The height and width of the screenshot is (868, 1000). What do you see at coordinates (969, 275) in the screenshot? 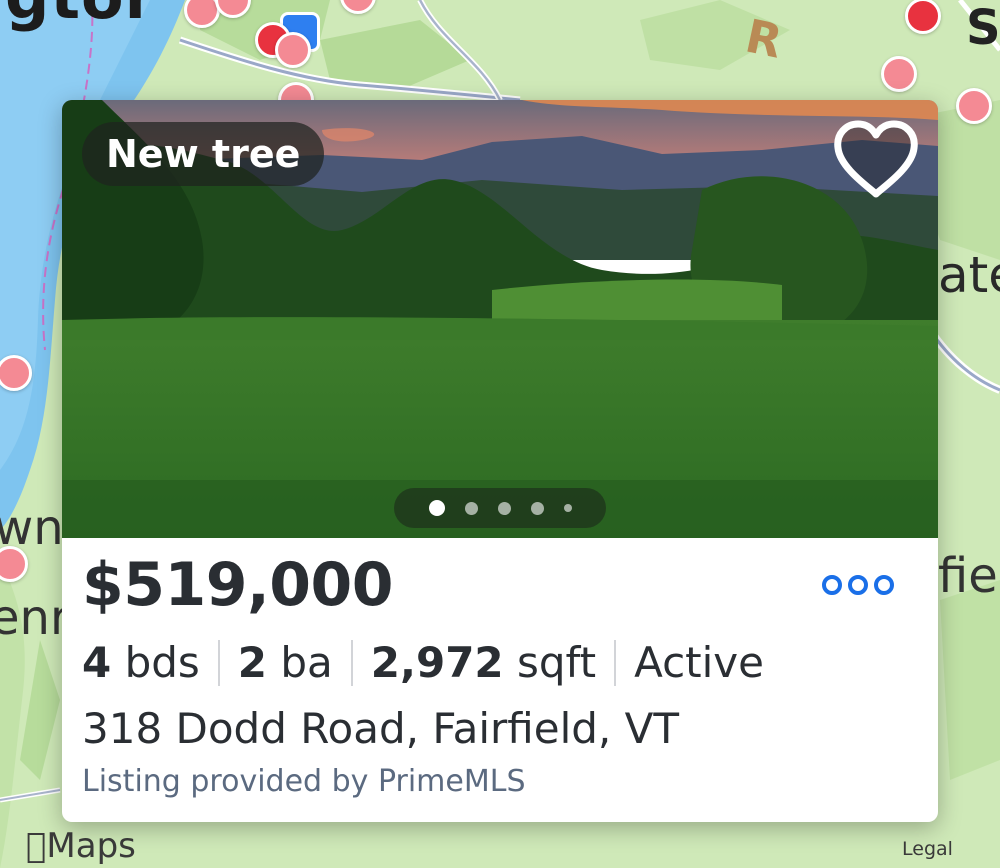
I see `map-place-label: ate` at bounding box center [969, 275].